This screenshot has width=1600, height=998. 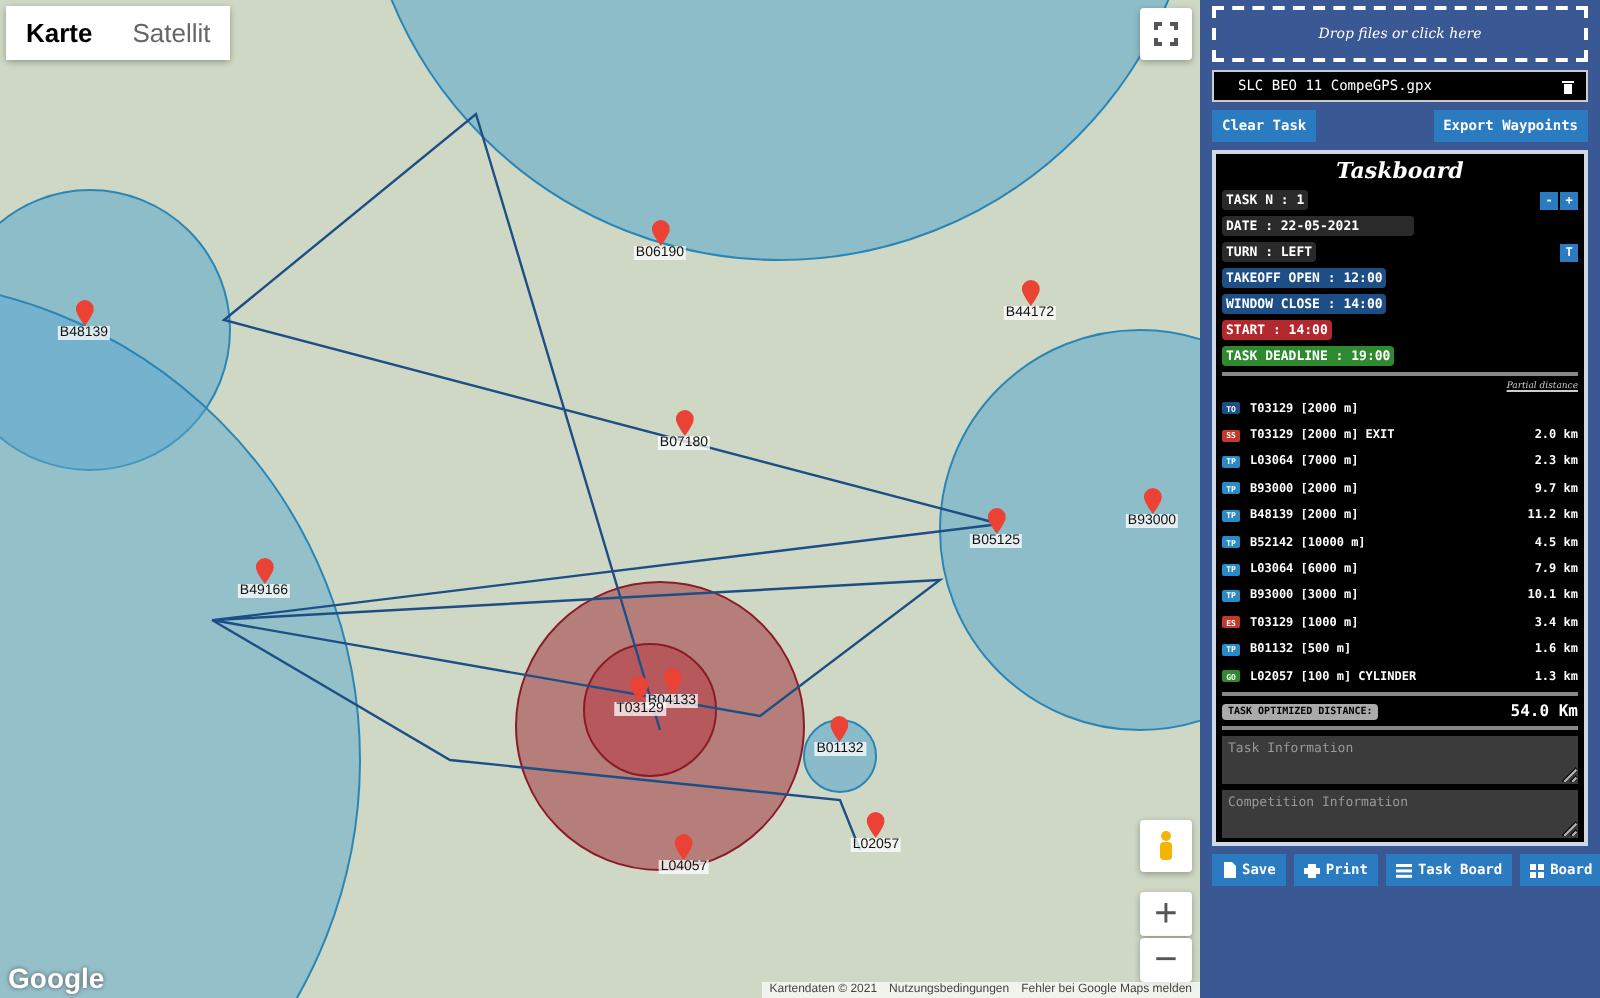 I want to click on total-distance: 54.0 Km, so click(x=1544, y=711).